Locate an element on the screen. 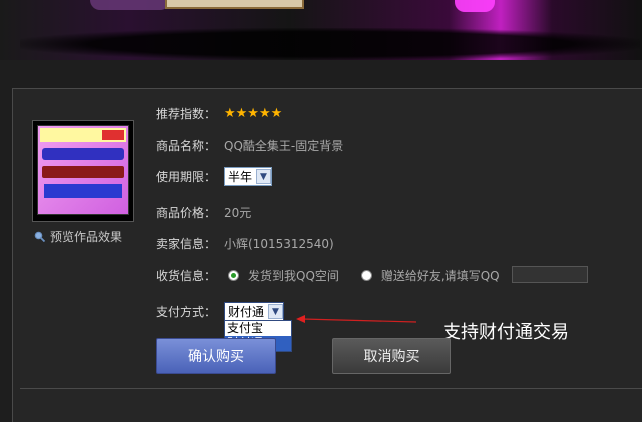  payment-row: 支付方式： 财付通 ▼ is located at coordinates (220, 311).